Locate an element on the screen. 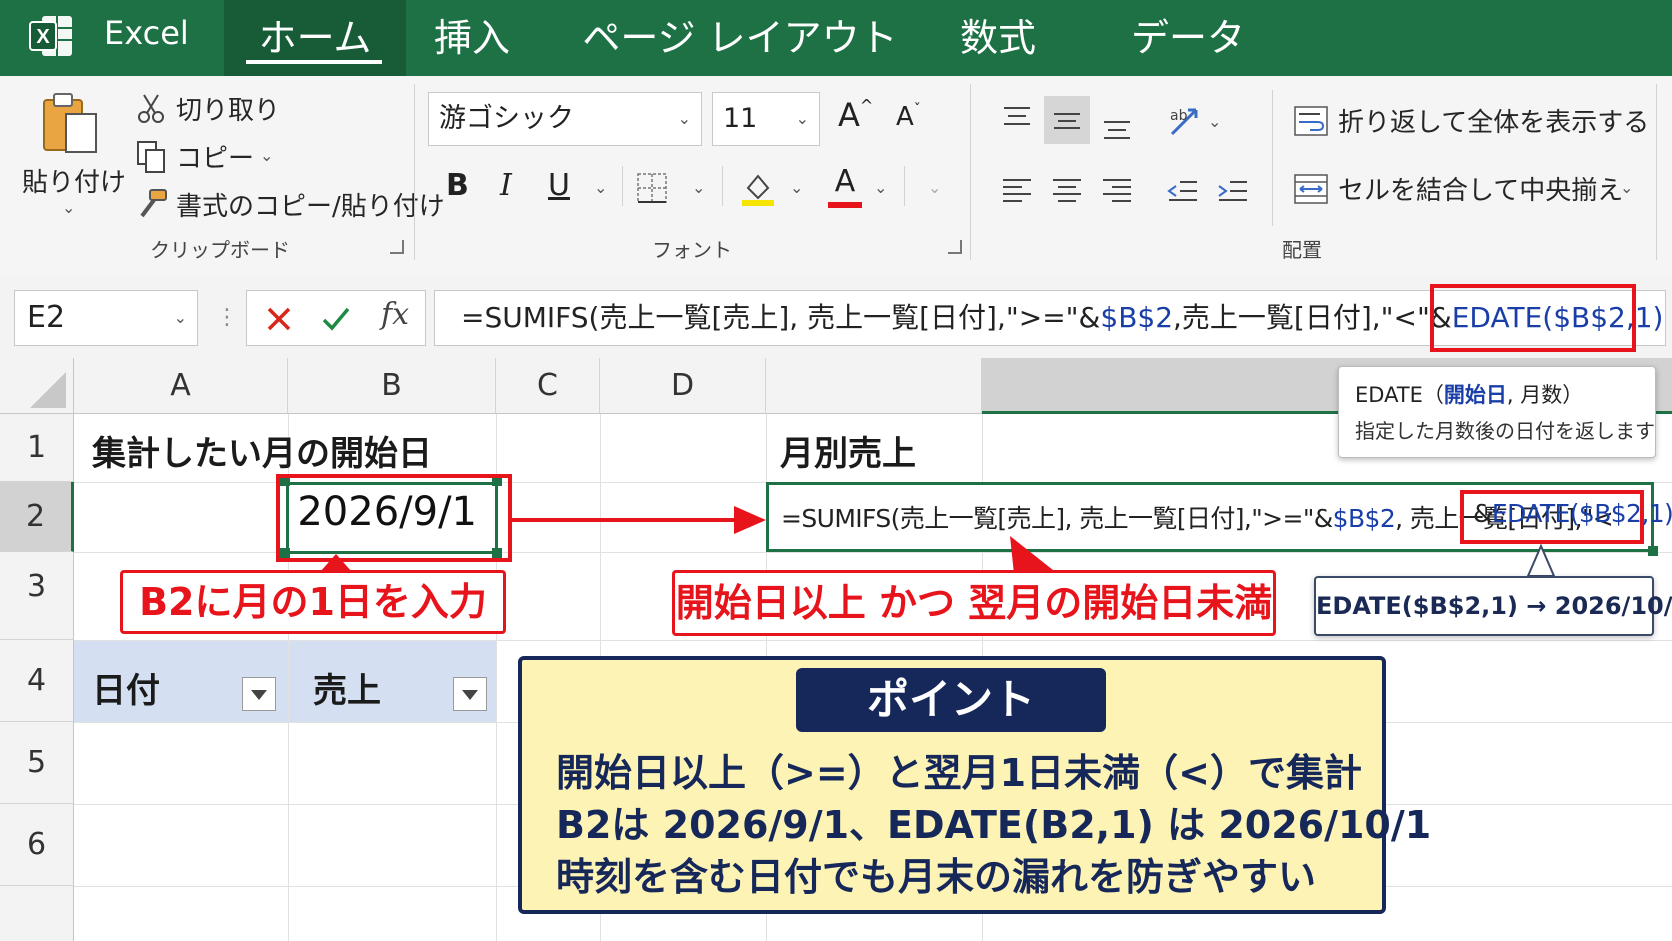 This screenshot has width=1672, height=941. grow-font-button: A^ is located at coordinates (855, 115).